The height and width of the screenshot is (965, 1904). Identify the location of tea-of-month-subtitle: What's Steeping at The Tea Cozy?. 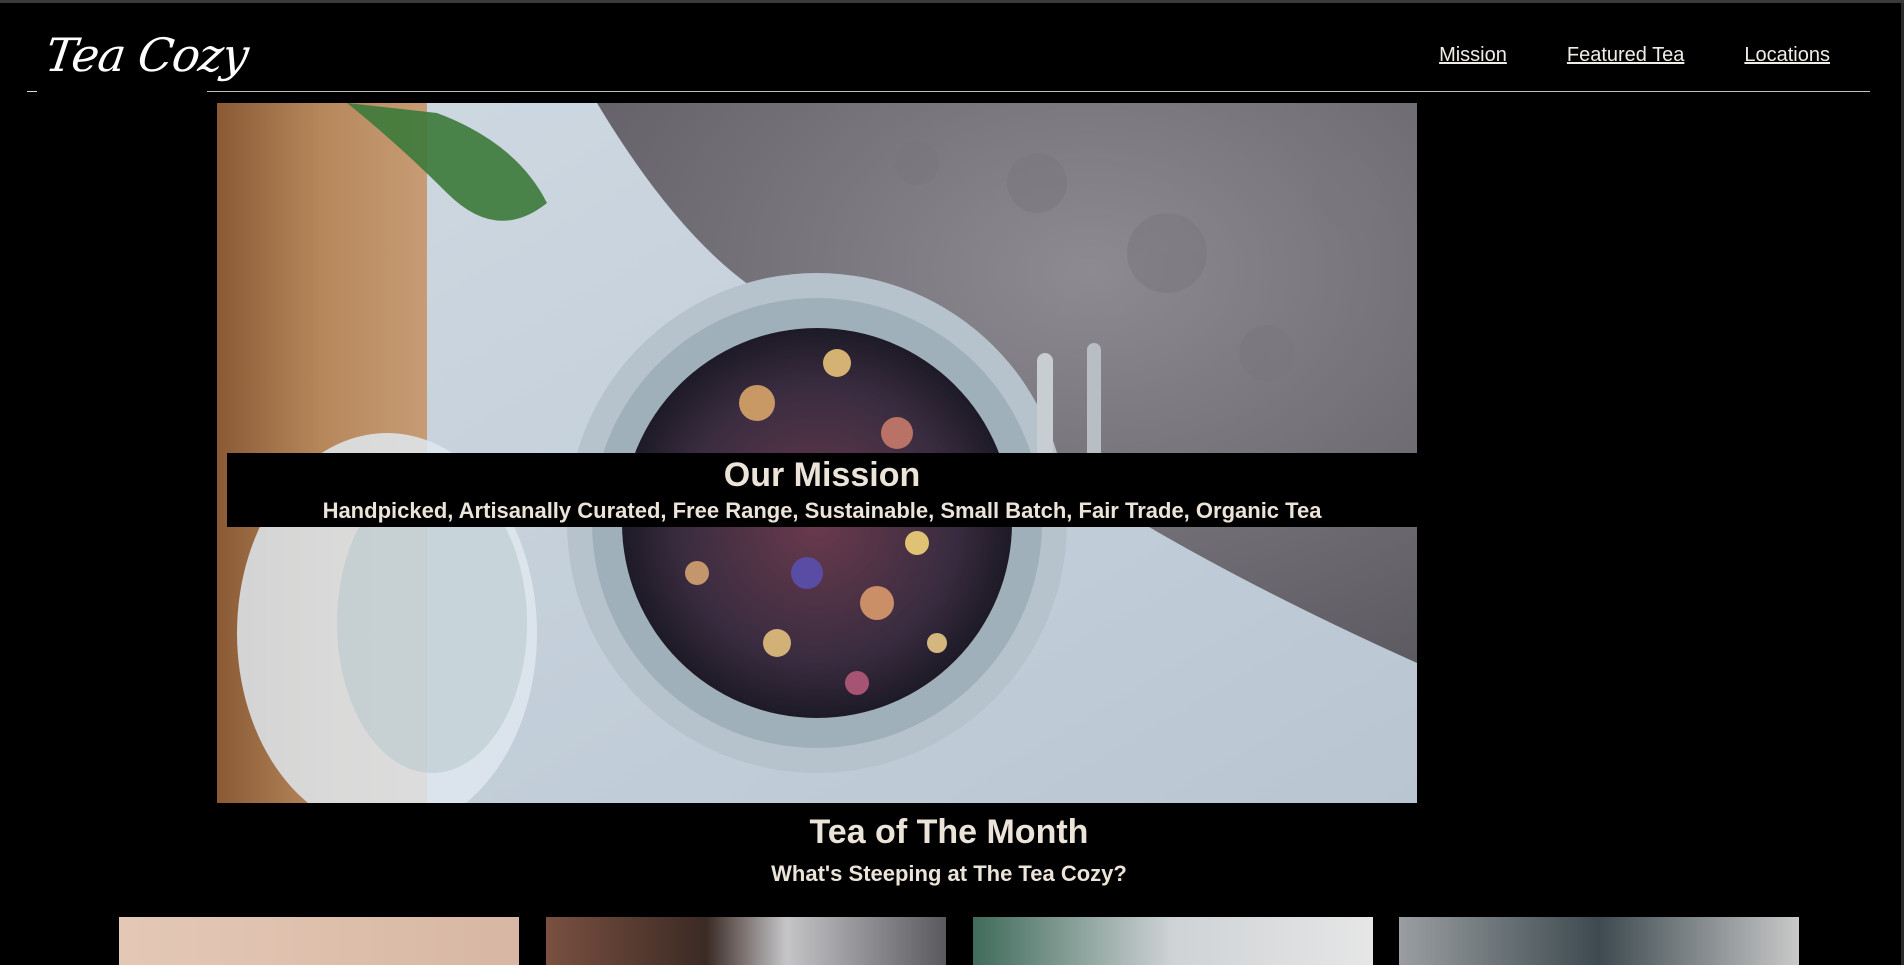
(949, 873).